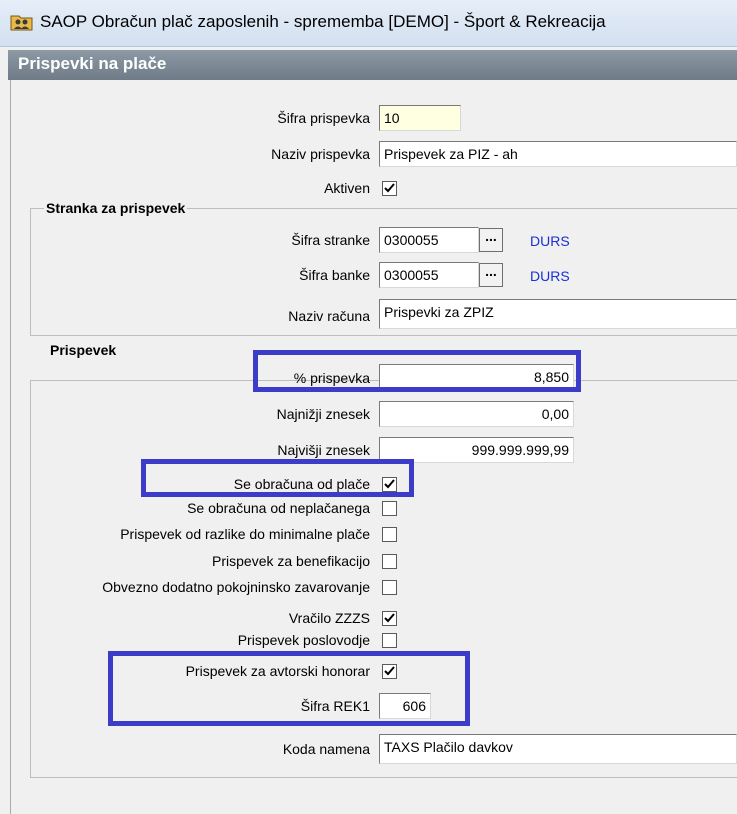 Image resolution: width=737 pixels, height=814 pixels. I want to click on highlight-avtorski-honorar, so click(289, 688).